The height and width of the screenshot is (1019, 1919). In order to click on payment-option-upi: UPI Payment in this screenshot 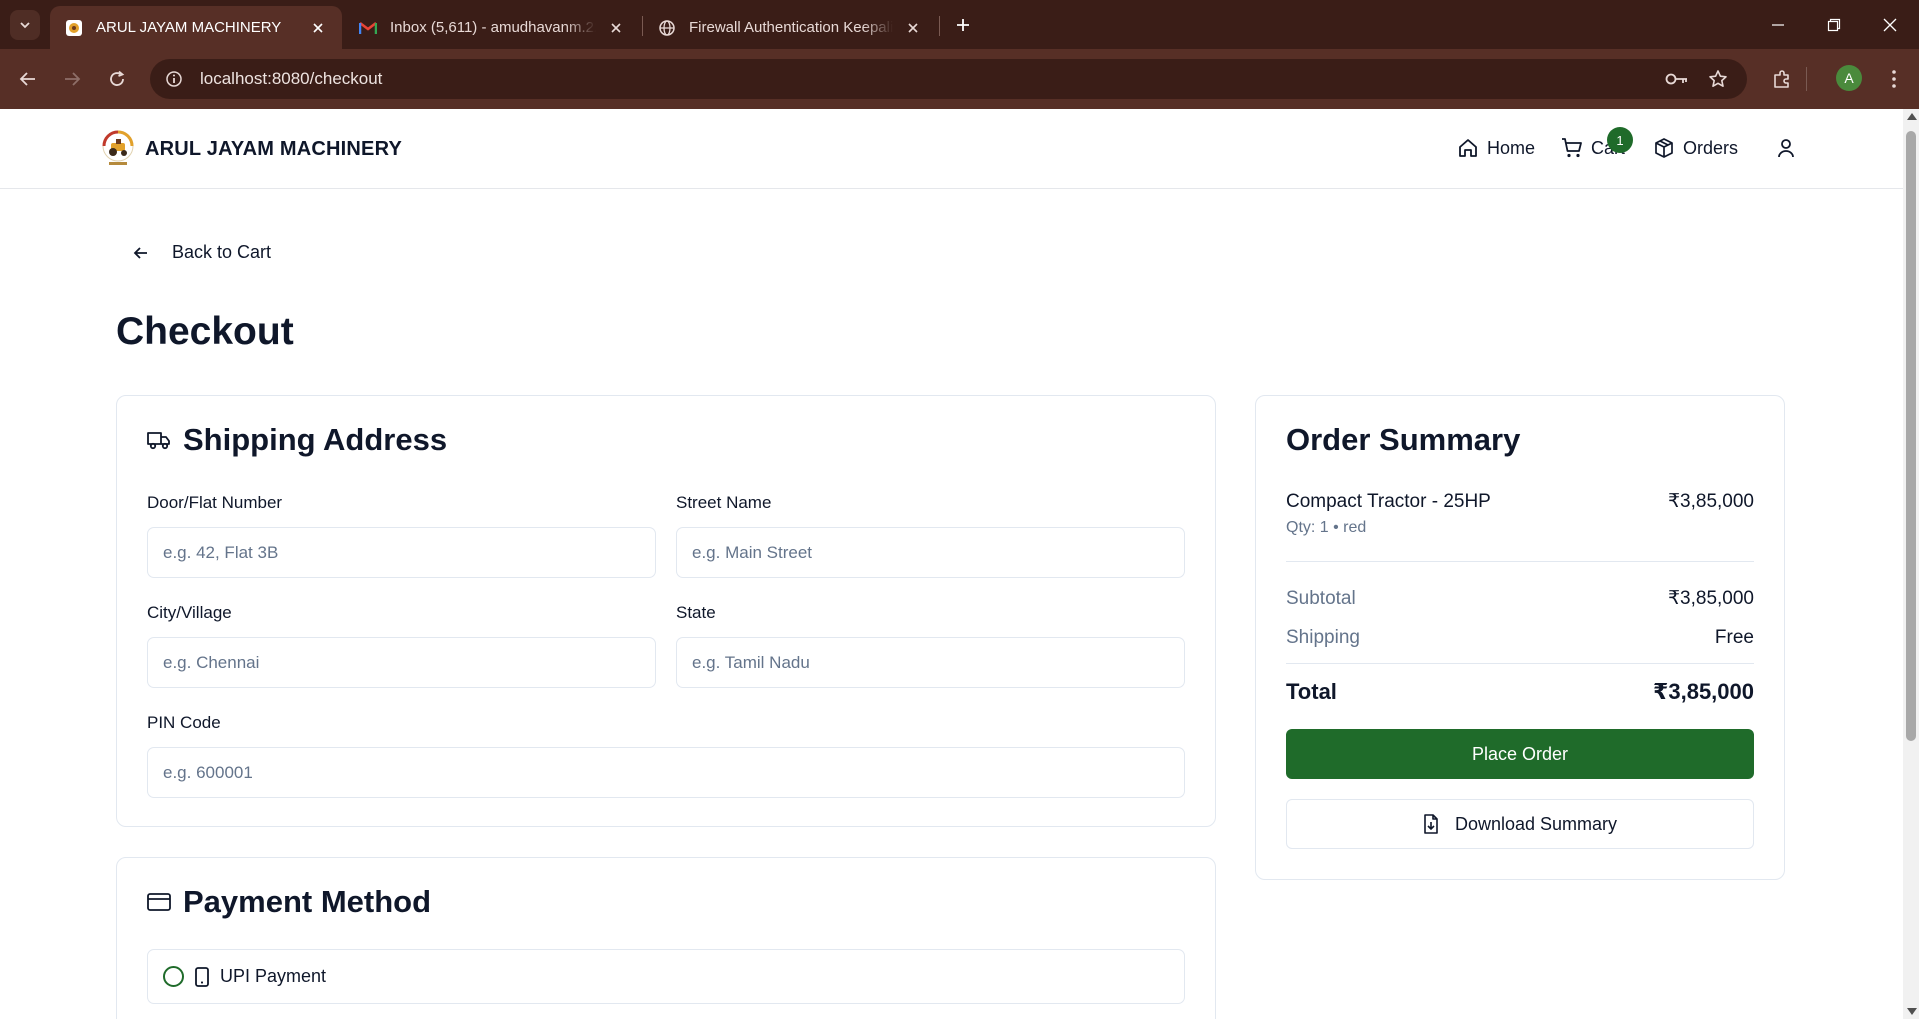, I will do `click(666, 976)`.